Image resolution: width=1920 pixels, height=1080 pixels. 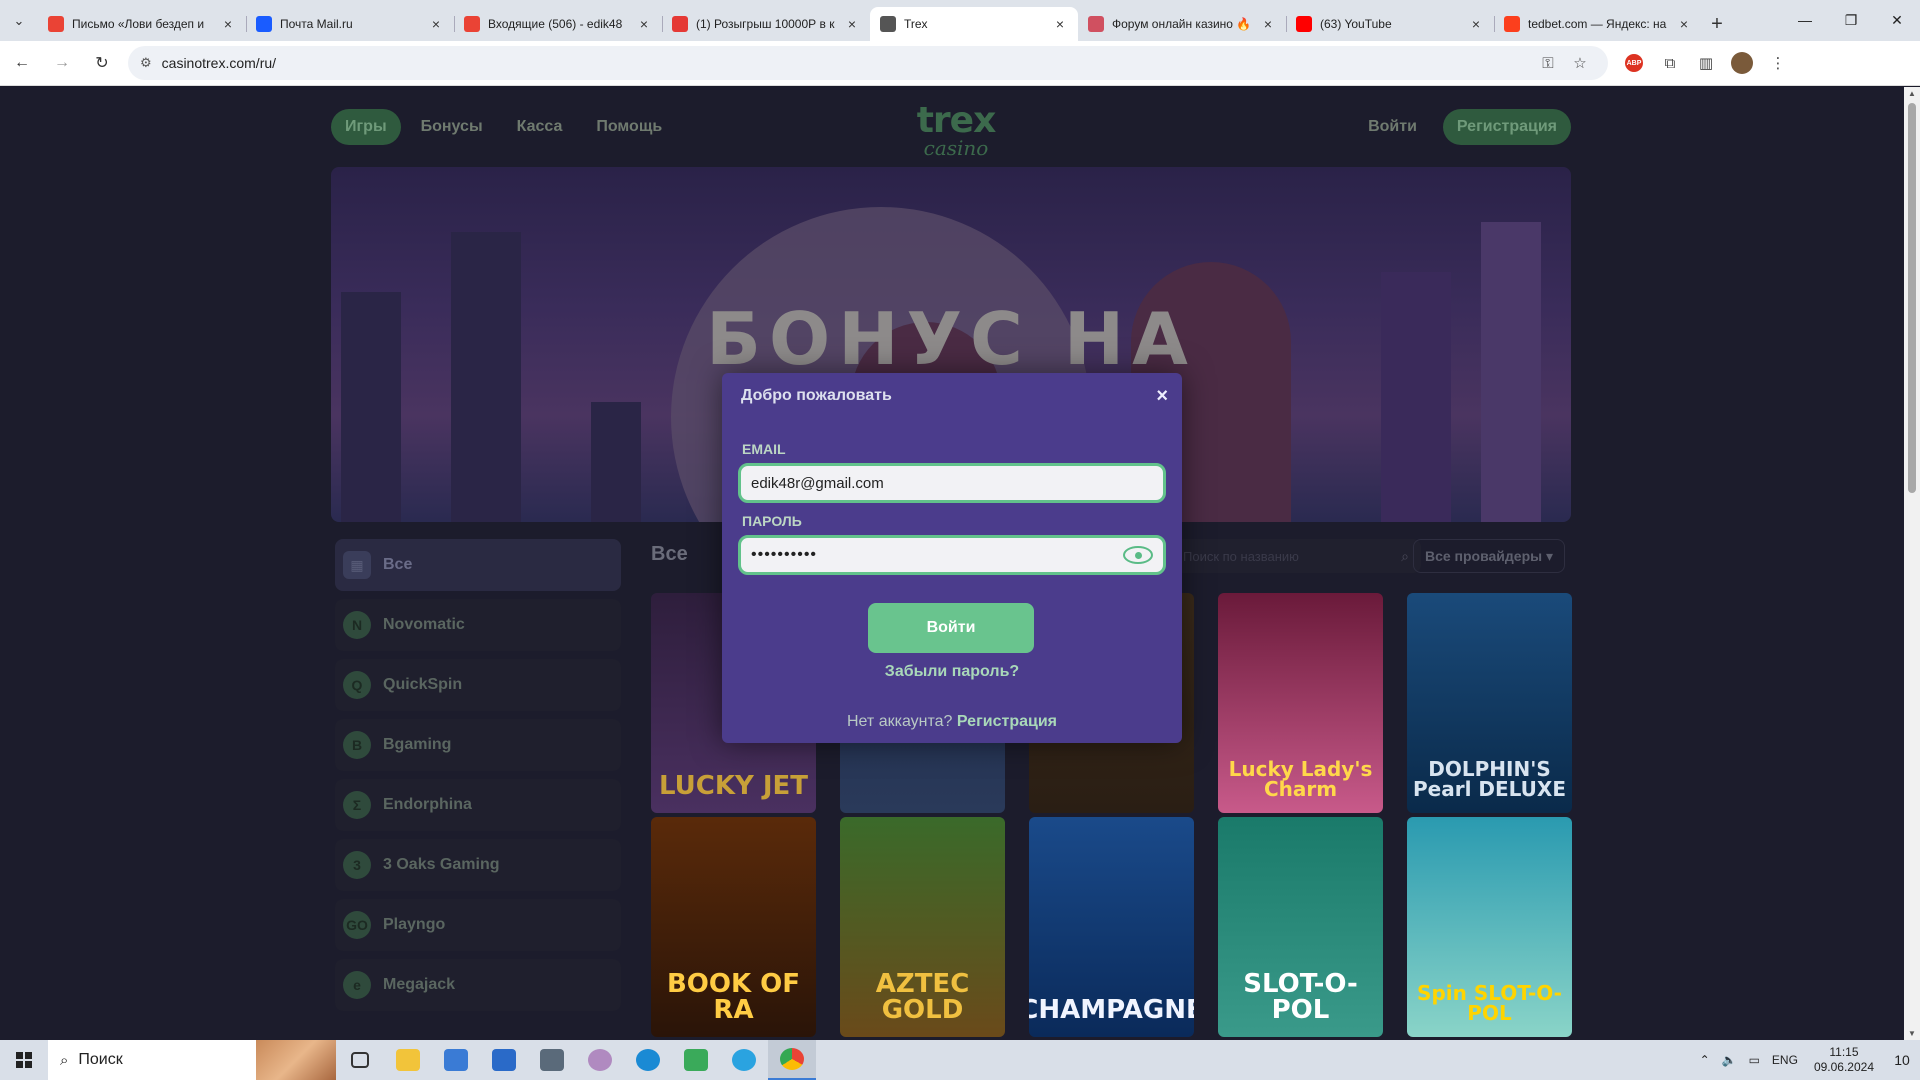 I want to click on restore-button: ❐, so click(x=1851, y=20).